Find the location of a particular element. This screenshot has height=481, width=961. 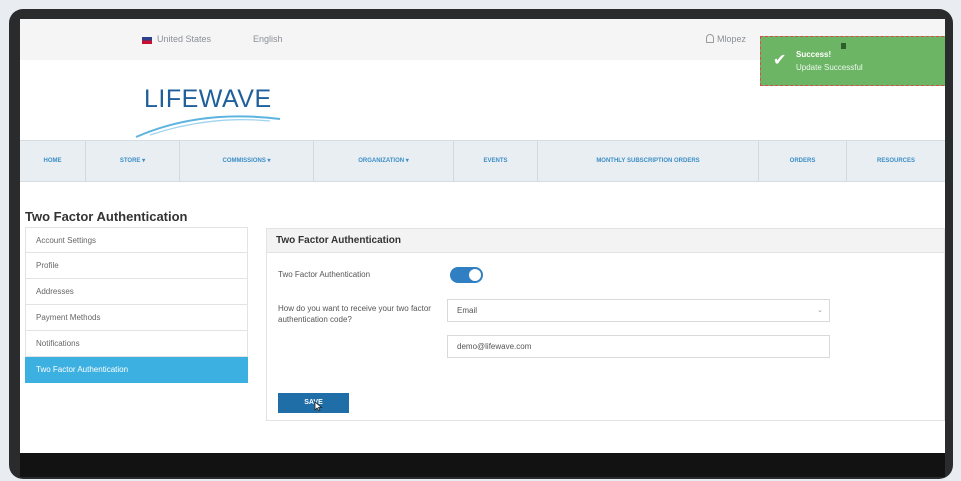

success-toast: ✔ Success! Update Successful is located at coordinates (852, 61).